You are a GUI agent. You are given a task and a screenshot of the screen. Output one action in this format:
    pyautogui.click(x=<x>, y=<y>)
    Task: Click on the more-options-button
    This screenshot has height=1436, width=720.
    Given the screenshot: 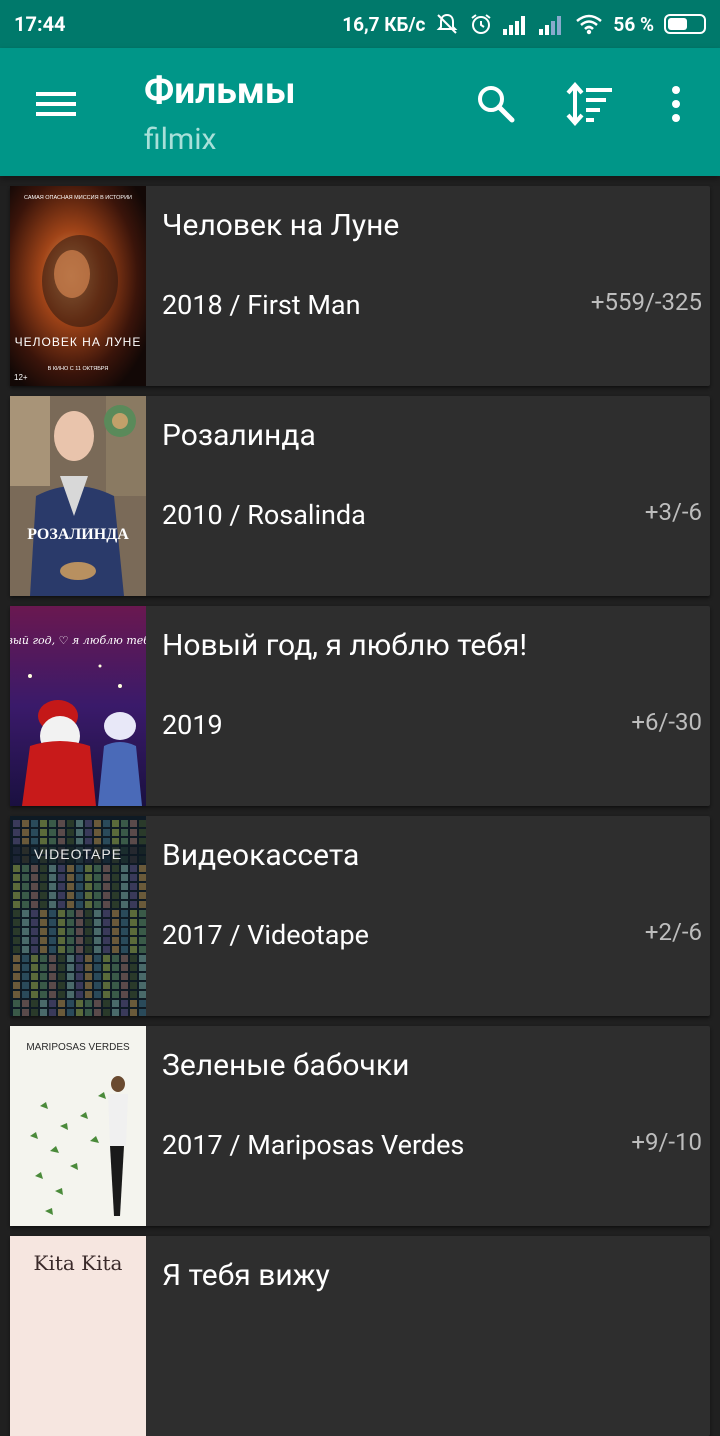 What is the action you would take?
    pyautogui.click(x=676, y=104)
    